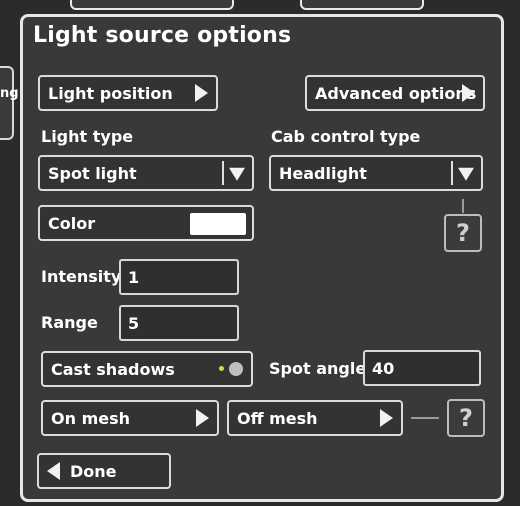 Image resolution: width=520 pixels, height=506 pixels. I want to click on cab-control-heading: Cab control type, so click(346, 136).